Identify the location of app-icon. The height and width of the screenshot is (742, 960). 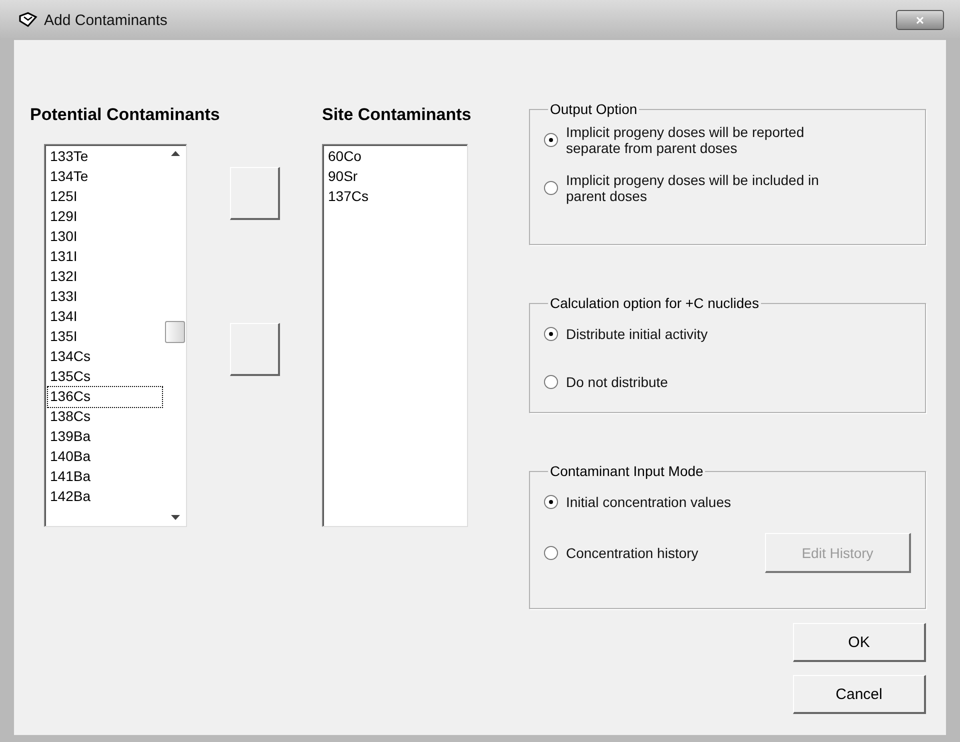
(28, 20).